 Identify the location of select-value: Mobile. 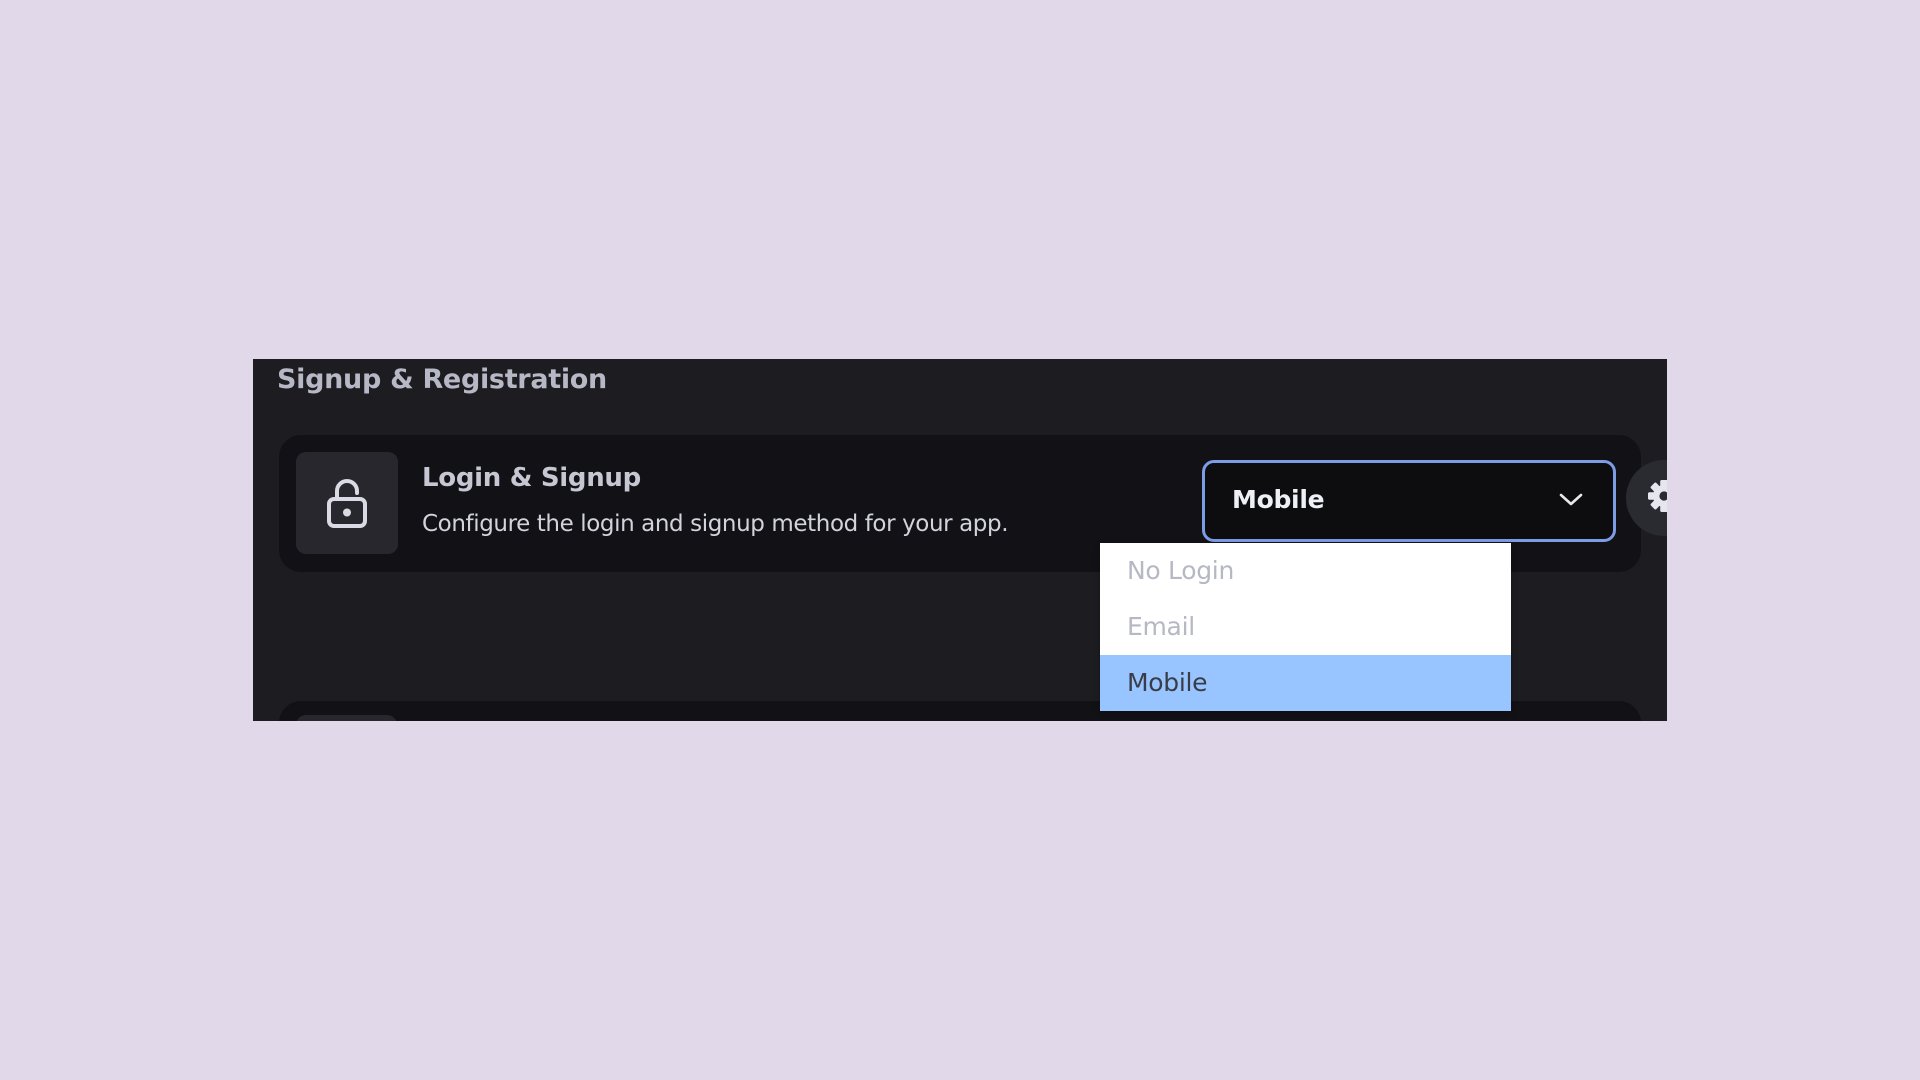
(1278, 499).